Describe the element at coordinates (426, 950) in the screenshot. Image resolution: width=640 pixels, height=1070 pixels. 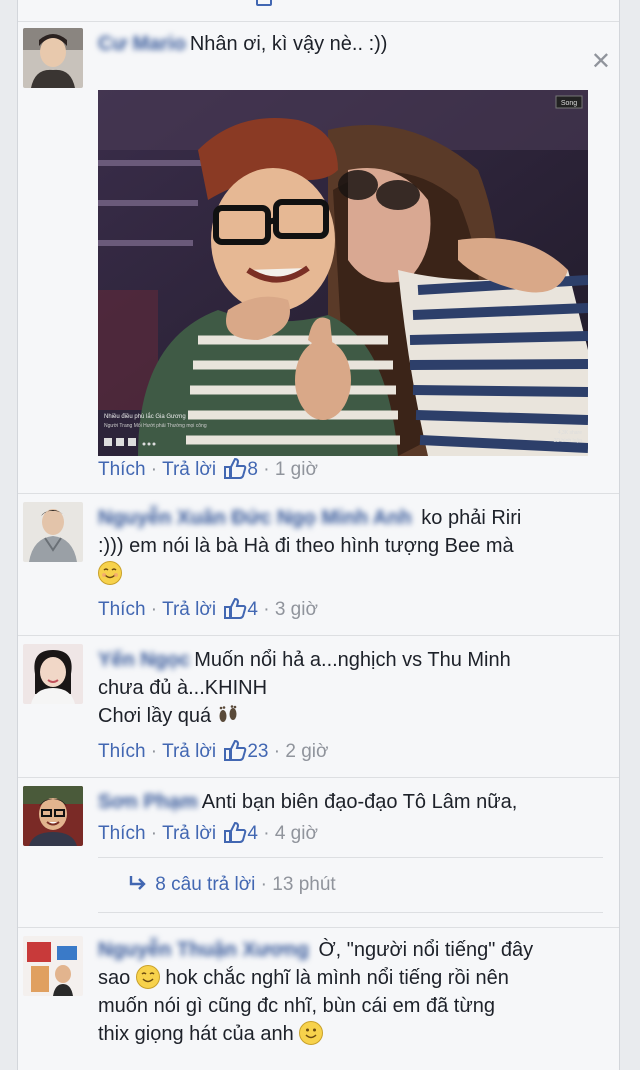
I see `comment-text: Ờ, "người nổi tiếng" đây` at that location.